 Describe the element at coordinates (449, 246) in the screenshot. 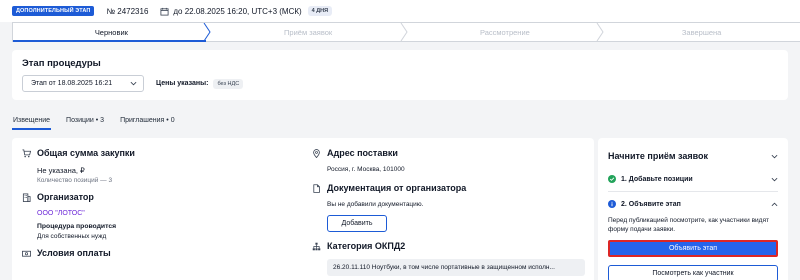

I see `okpd-section-title: Категория ОКПД2` at that location.